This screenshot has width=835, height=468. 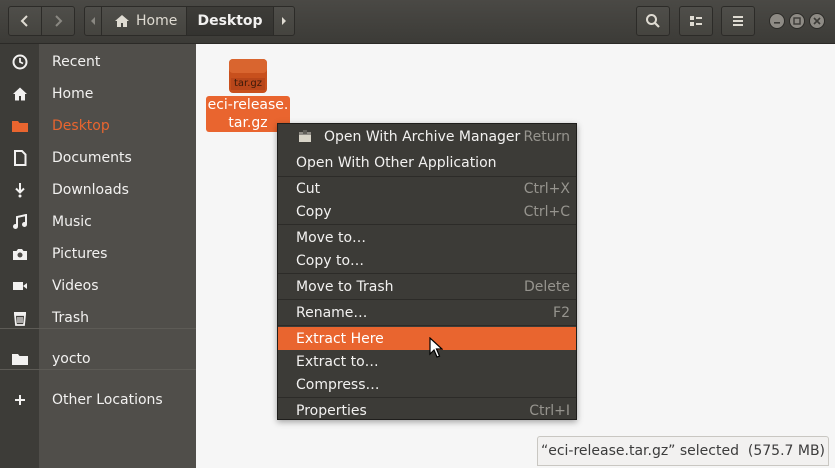 What do you see at coordinates (427, 410) in the screenshot?
I see `menu-item-properties: Properties Ctrl+I` at bounding box center [427, 410].